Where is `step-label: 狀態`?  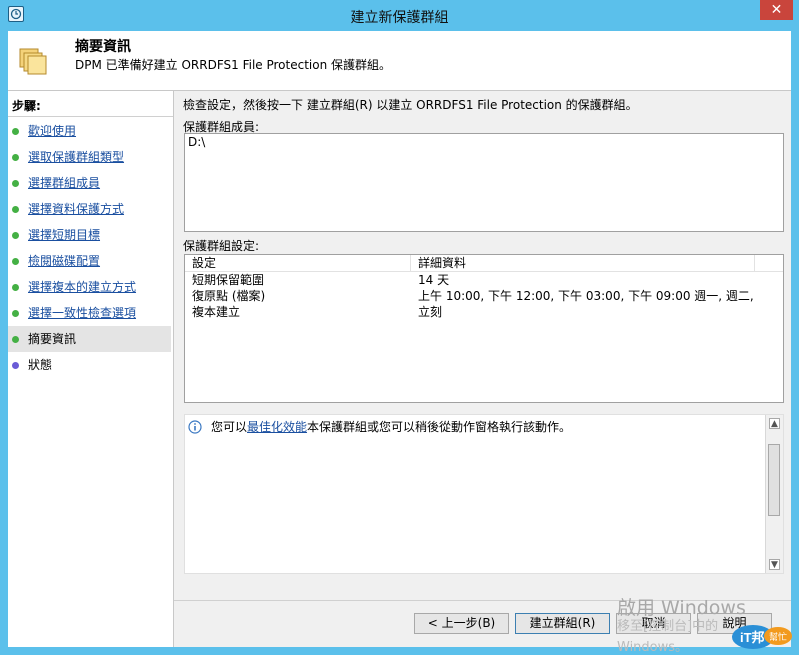 step-label: 狀態 is located at coordinates (40, 365).